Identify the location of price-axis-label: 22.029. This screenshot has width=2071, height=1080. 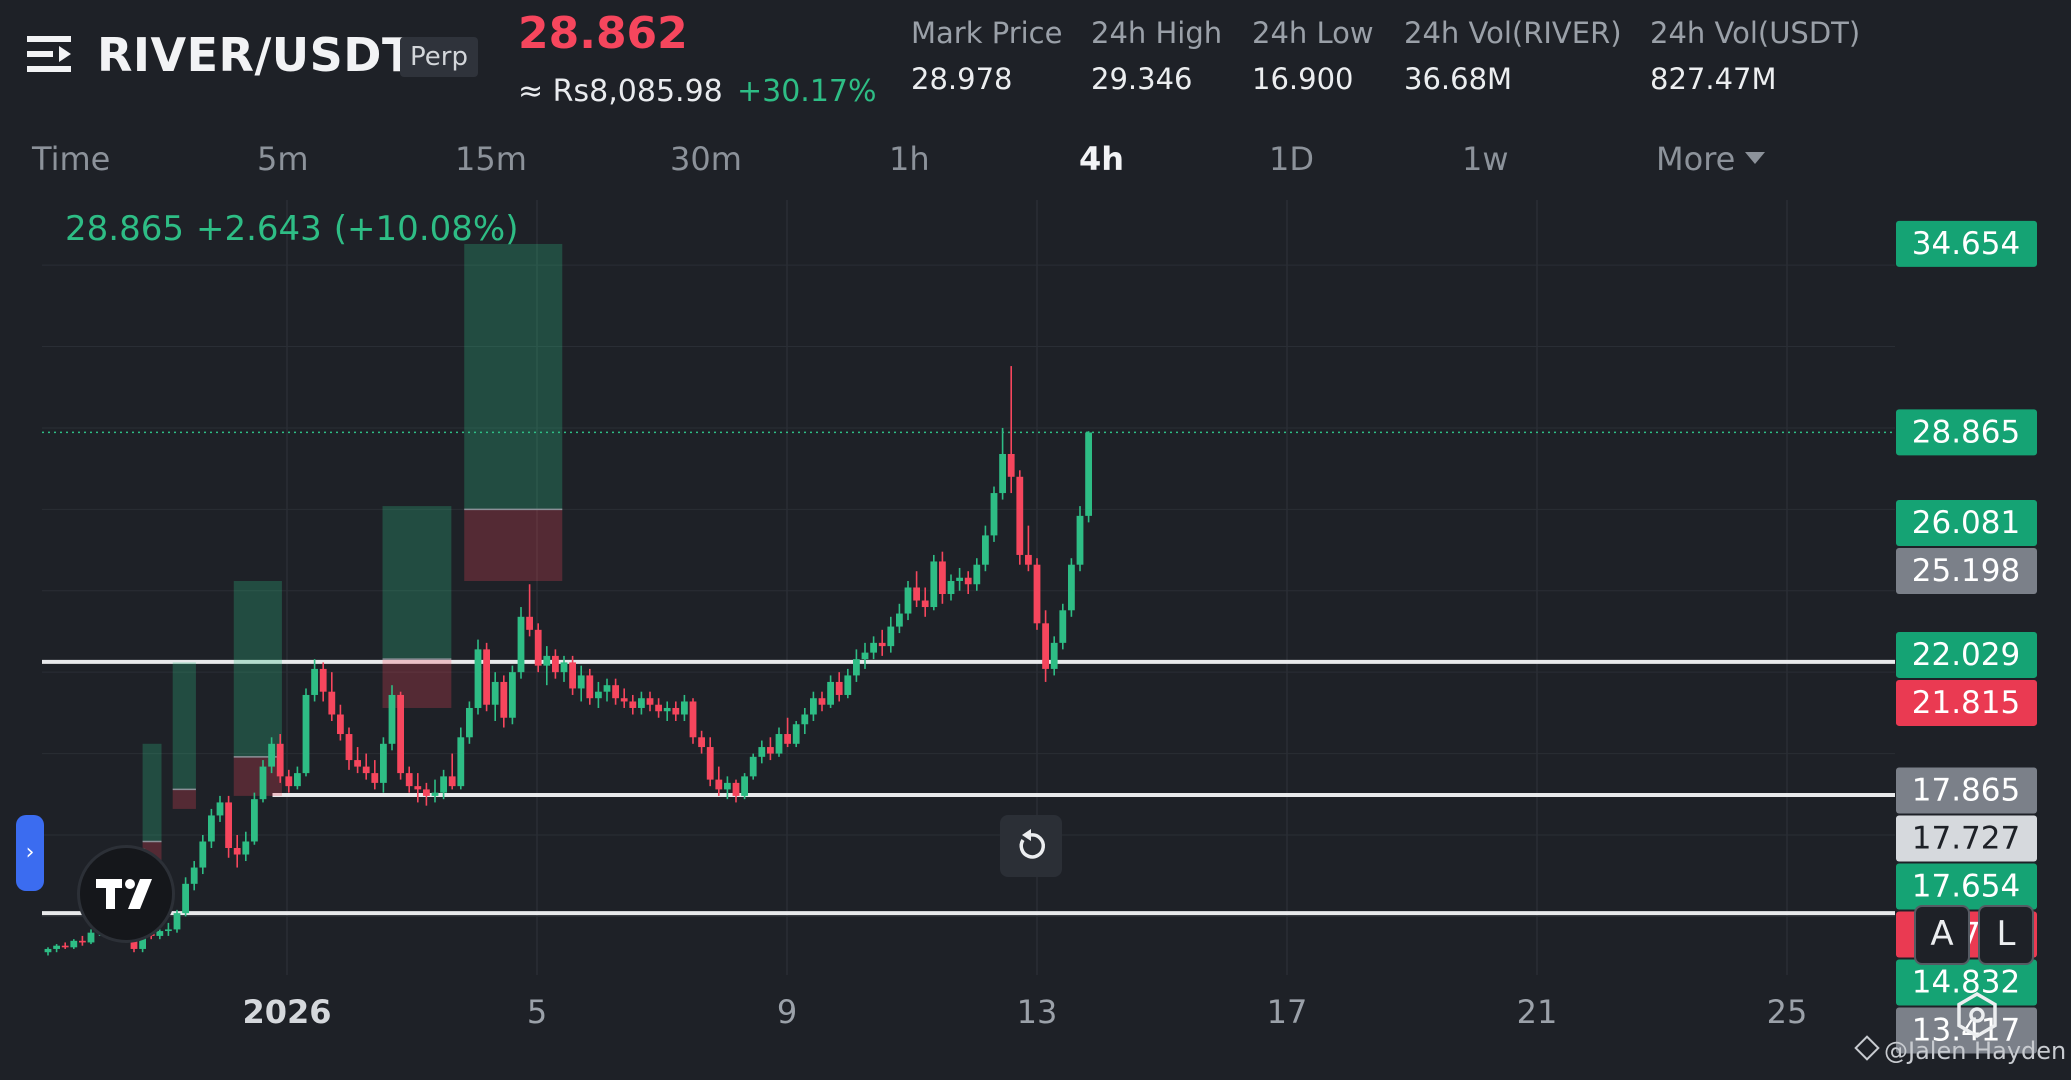
(1966, 655).